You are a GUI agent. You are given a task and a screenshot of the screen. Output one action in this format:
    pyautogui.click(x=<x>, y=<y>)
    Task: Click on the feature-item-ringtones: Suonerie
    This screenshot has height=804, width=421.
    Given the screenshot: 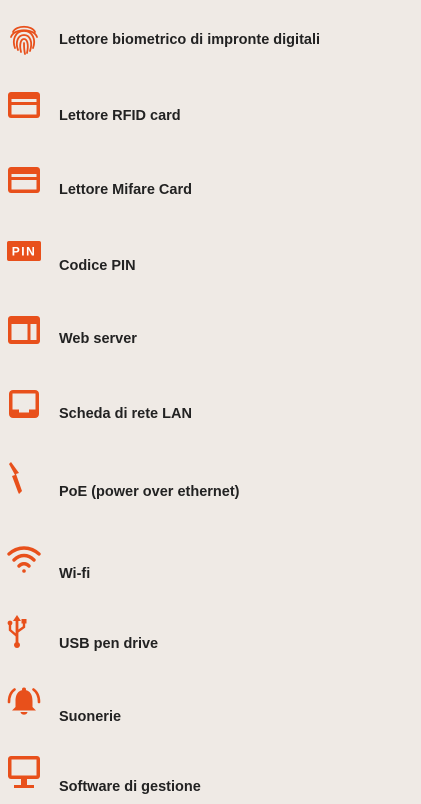 What is the action you would take?
    pyautogui.click(x=210, y=710)
    